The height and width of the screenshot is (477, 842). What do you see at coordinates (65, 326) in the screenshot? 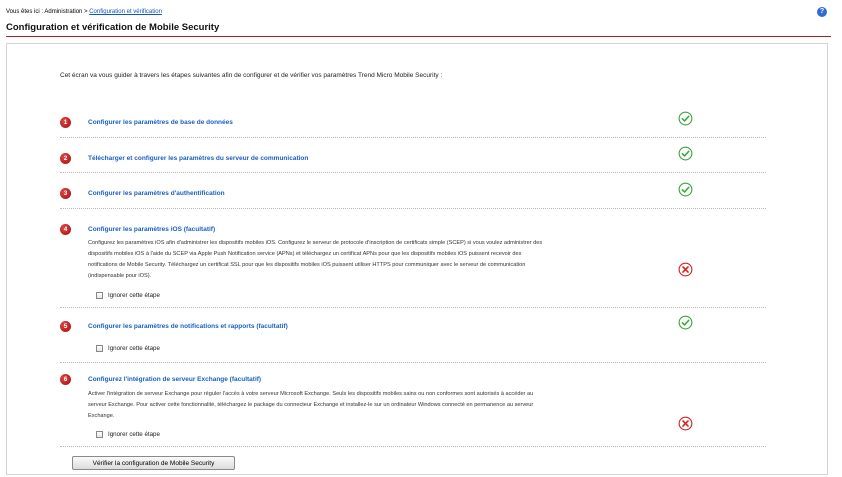
I see `step-number-badge: 5` at bounding box center [65, 326].